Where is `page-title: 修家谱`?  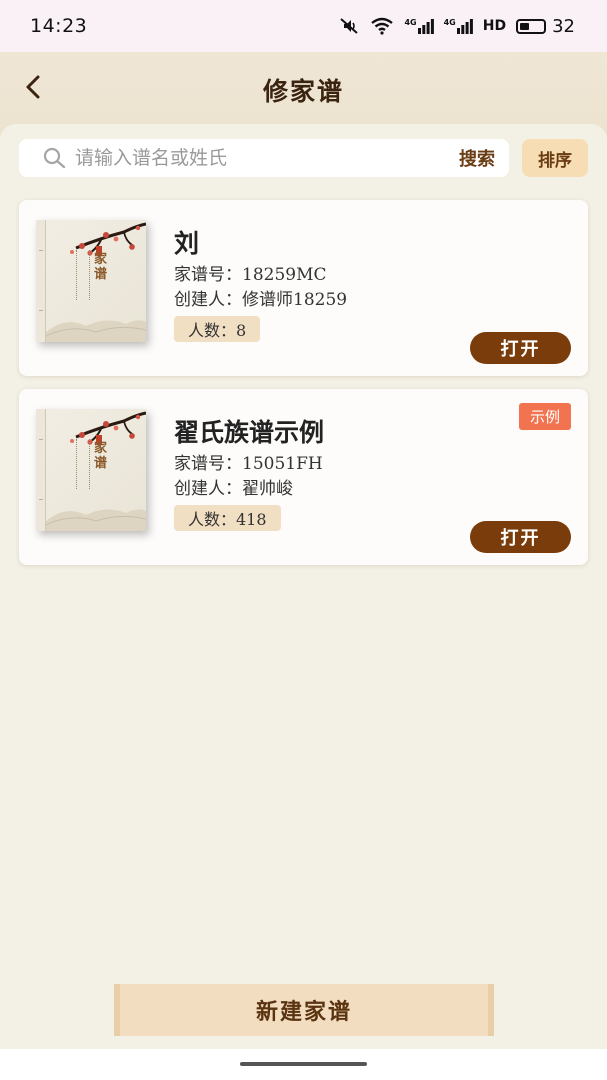
page-title: 修家谱 is located at coordinates (303, 91).